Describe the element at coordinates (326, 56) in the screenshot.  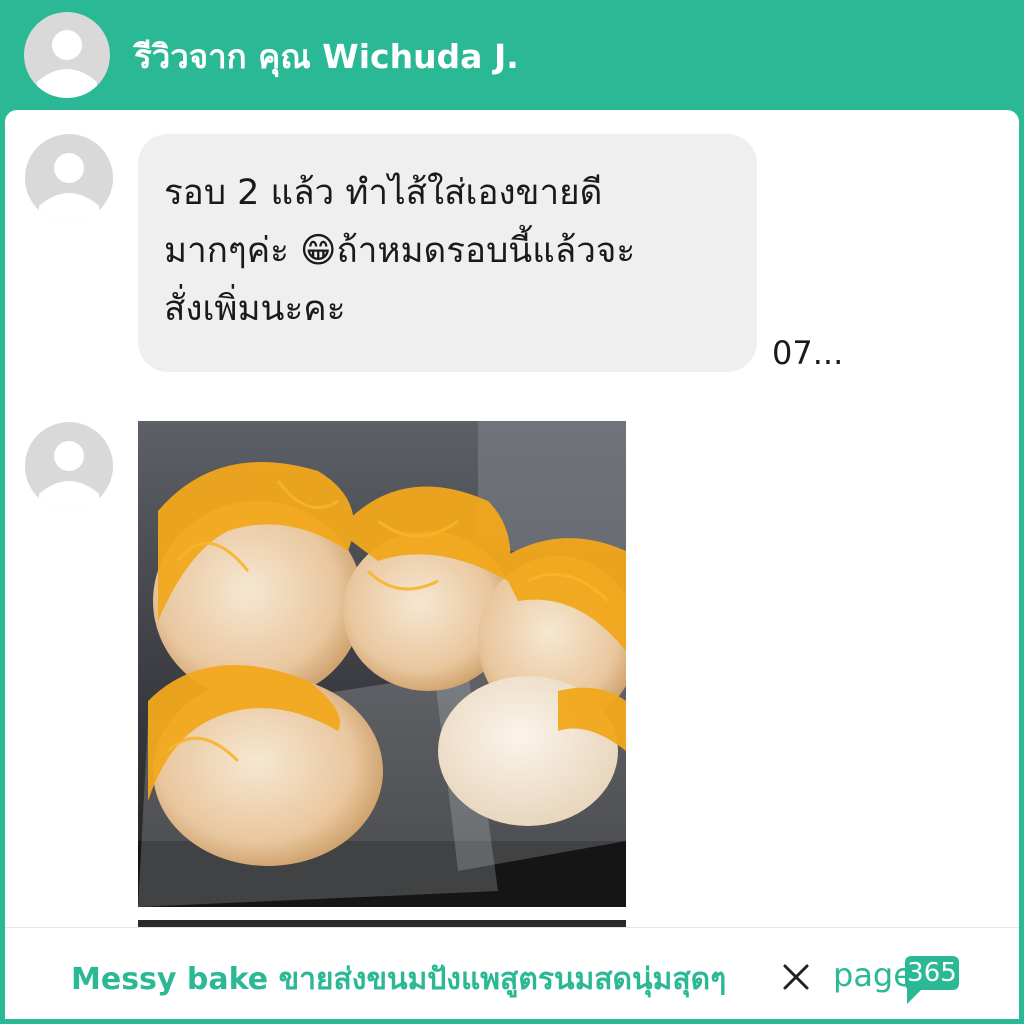
I see `review-title: รีวิวจาก คุณ Wichuda J.` at that location.